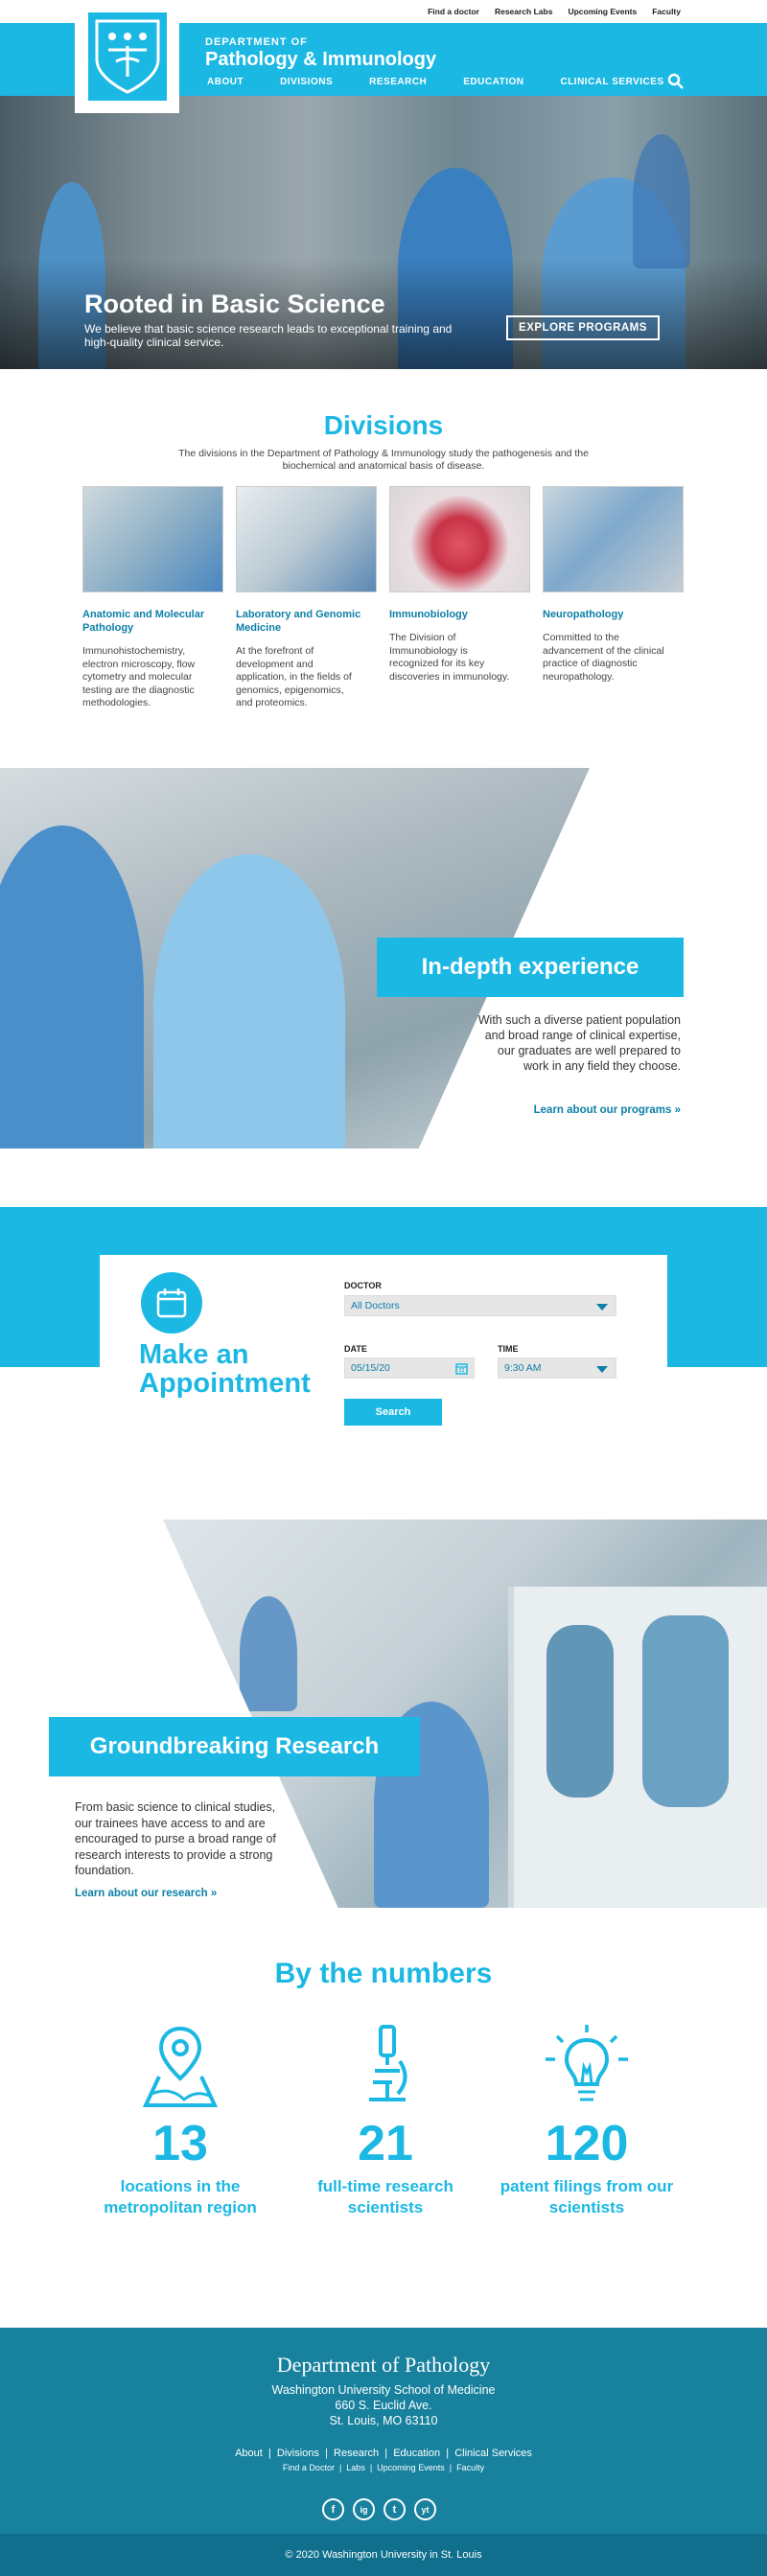 The height and width of the screenshot is (2576, 767). I want to click on stat-label: locations in the metropolitan region, so click(181, 2196).